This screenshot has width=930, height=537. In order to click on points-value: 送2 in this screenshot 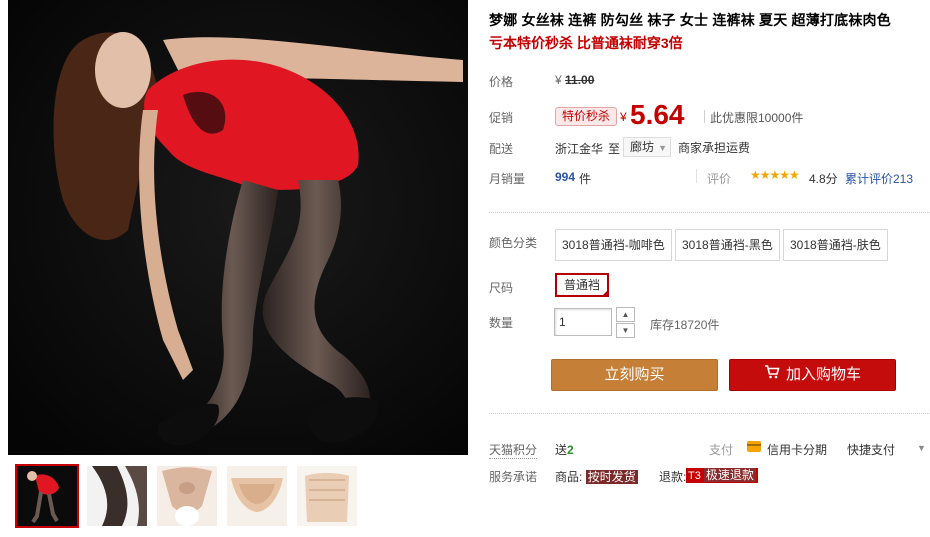, I will do `click(564, 449)`.